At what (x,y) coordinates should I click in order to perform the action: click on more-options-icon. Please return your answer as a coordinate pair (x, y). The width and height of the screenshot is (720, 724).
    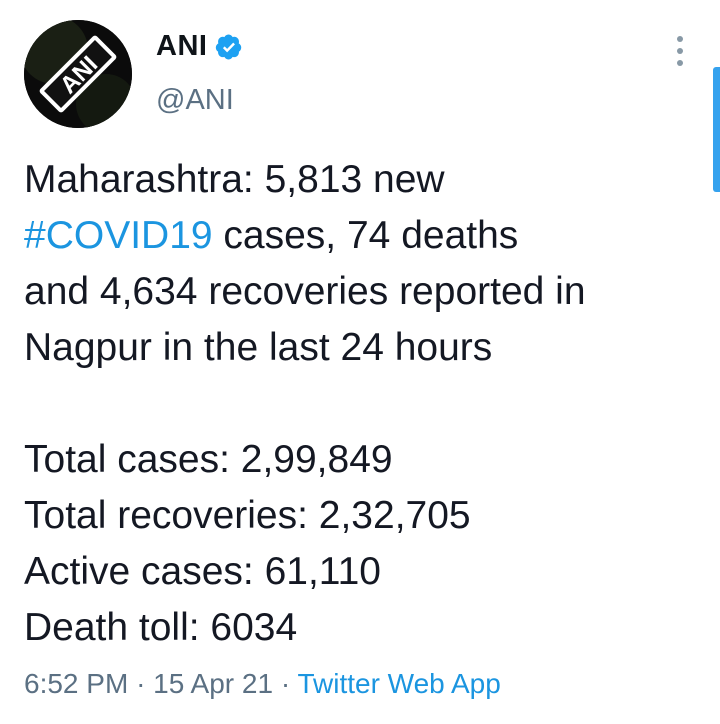
    Looking at the image, I should click on (680, 51).